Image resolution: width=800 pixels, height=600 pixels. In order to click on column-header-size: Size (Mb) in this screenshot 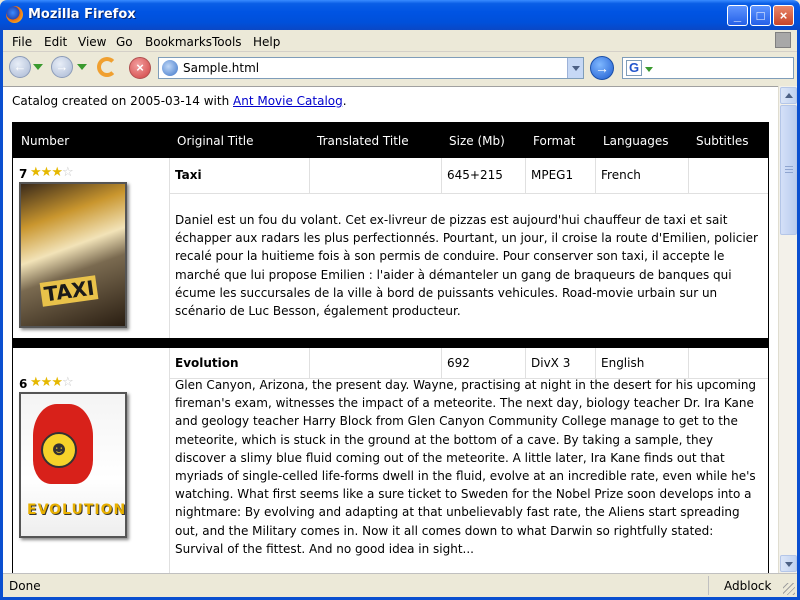, I will do `click(477, 141)`.